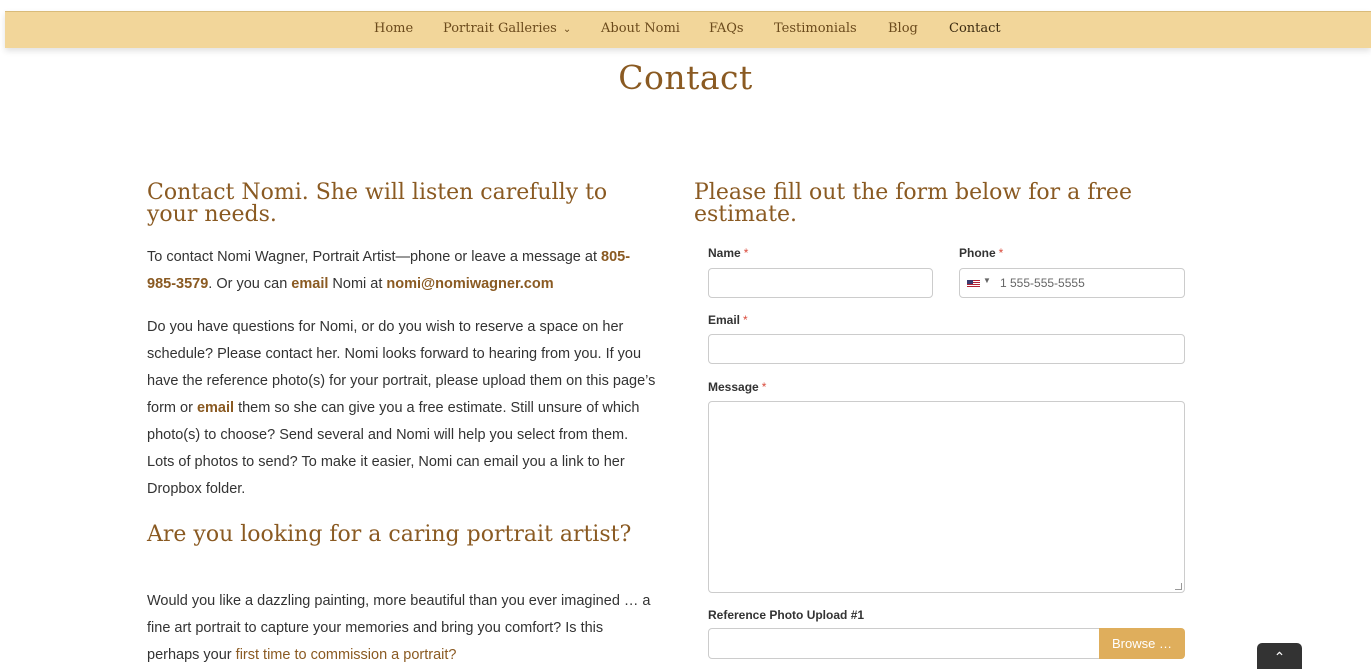  Describe the element at coordinates (973, 284) in the screenshot. I see `us-flag-icon` at that location.